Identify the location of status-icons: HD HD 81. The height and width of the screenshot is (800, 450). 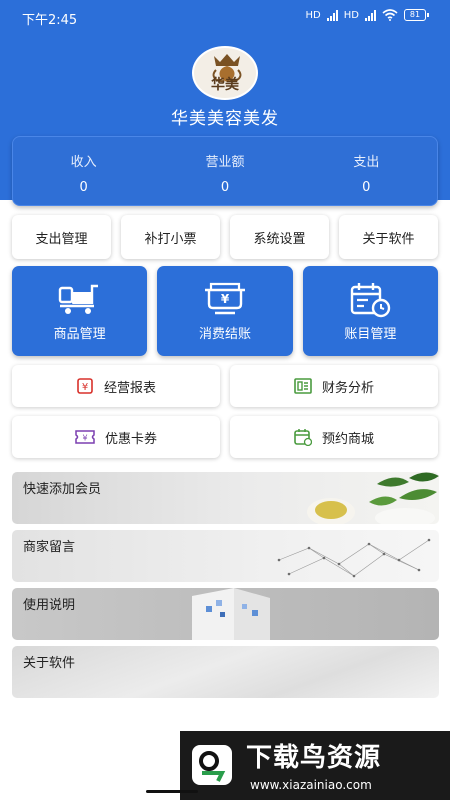
(367, 15).